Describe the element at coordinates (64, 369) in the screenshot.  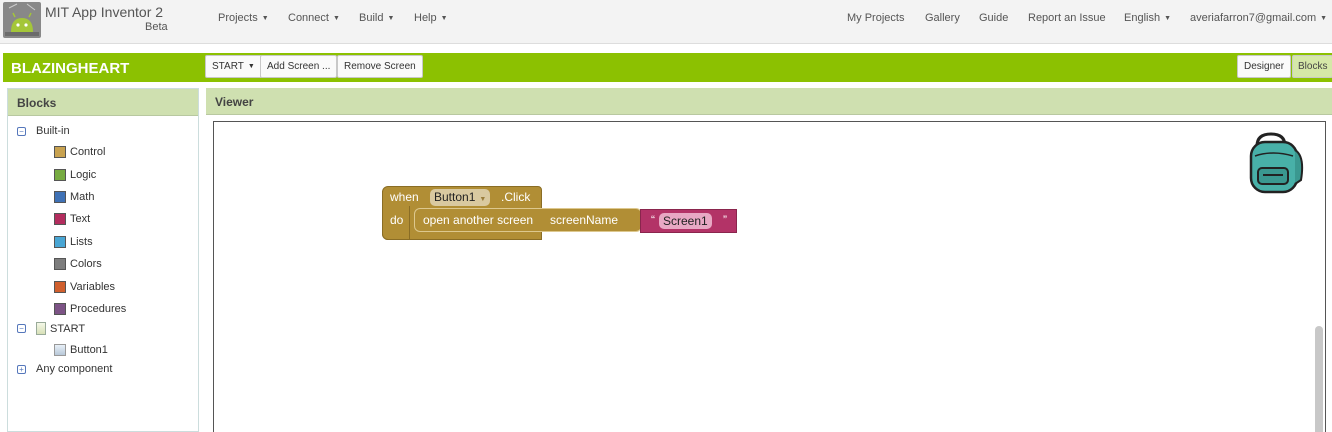
I see `tree-any-component: + Any component` at that location.